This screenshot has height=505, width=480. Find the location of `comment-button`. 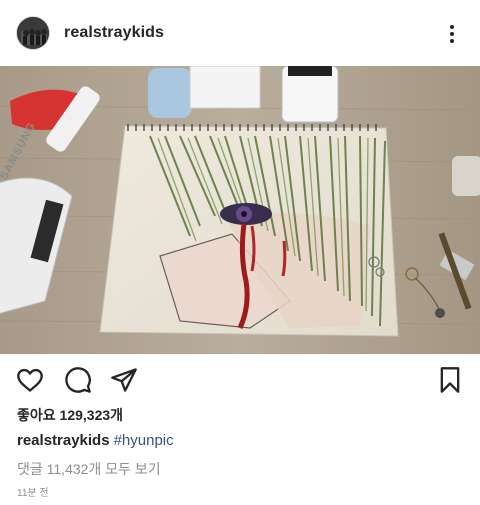

comment-button is located at coordinates (78, 380).